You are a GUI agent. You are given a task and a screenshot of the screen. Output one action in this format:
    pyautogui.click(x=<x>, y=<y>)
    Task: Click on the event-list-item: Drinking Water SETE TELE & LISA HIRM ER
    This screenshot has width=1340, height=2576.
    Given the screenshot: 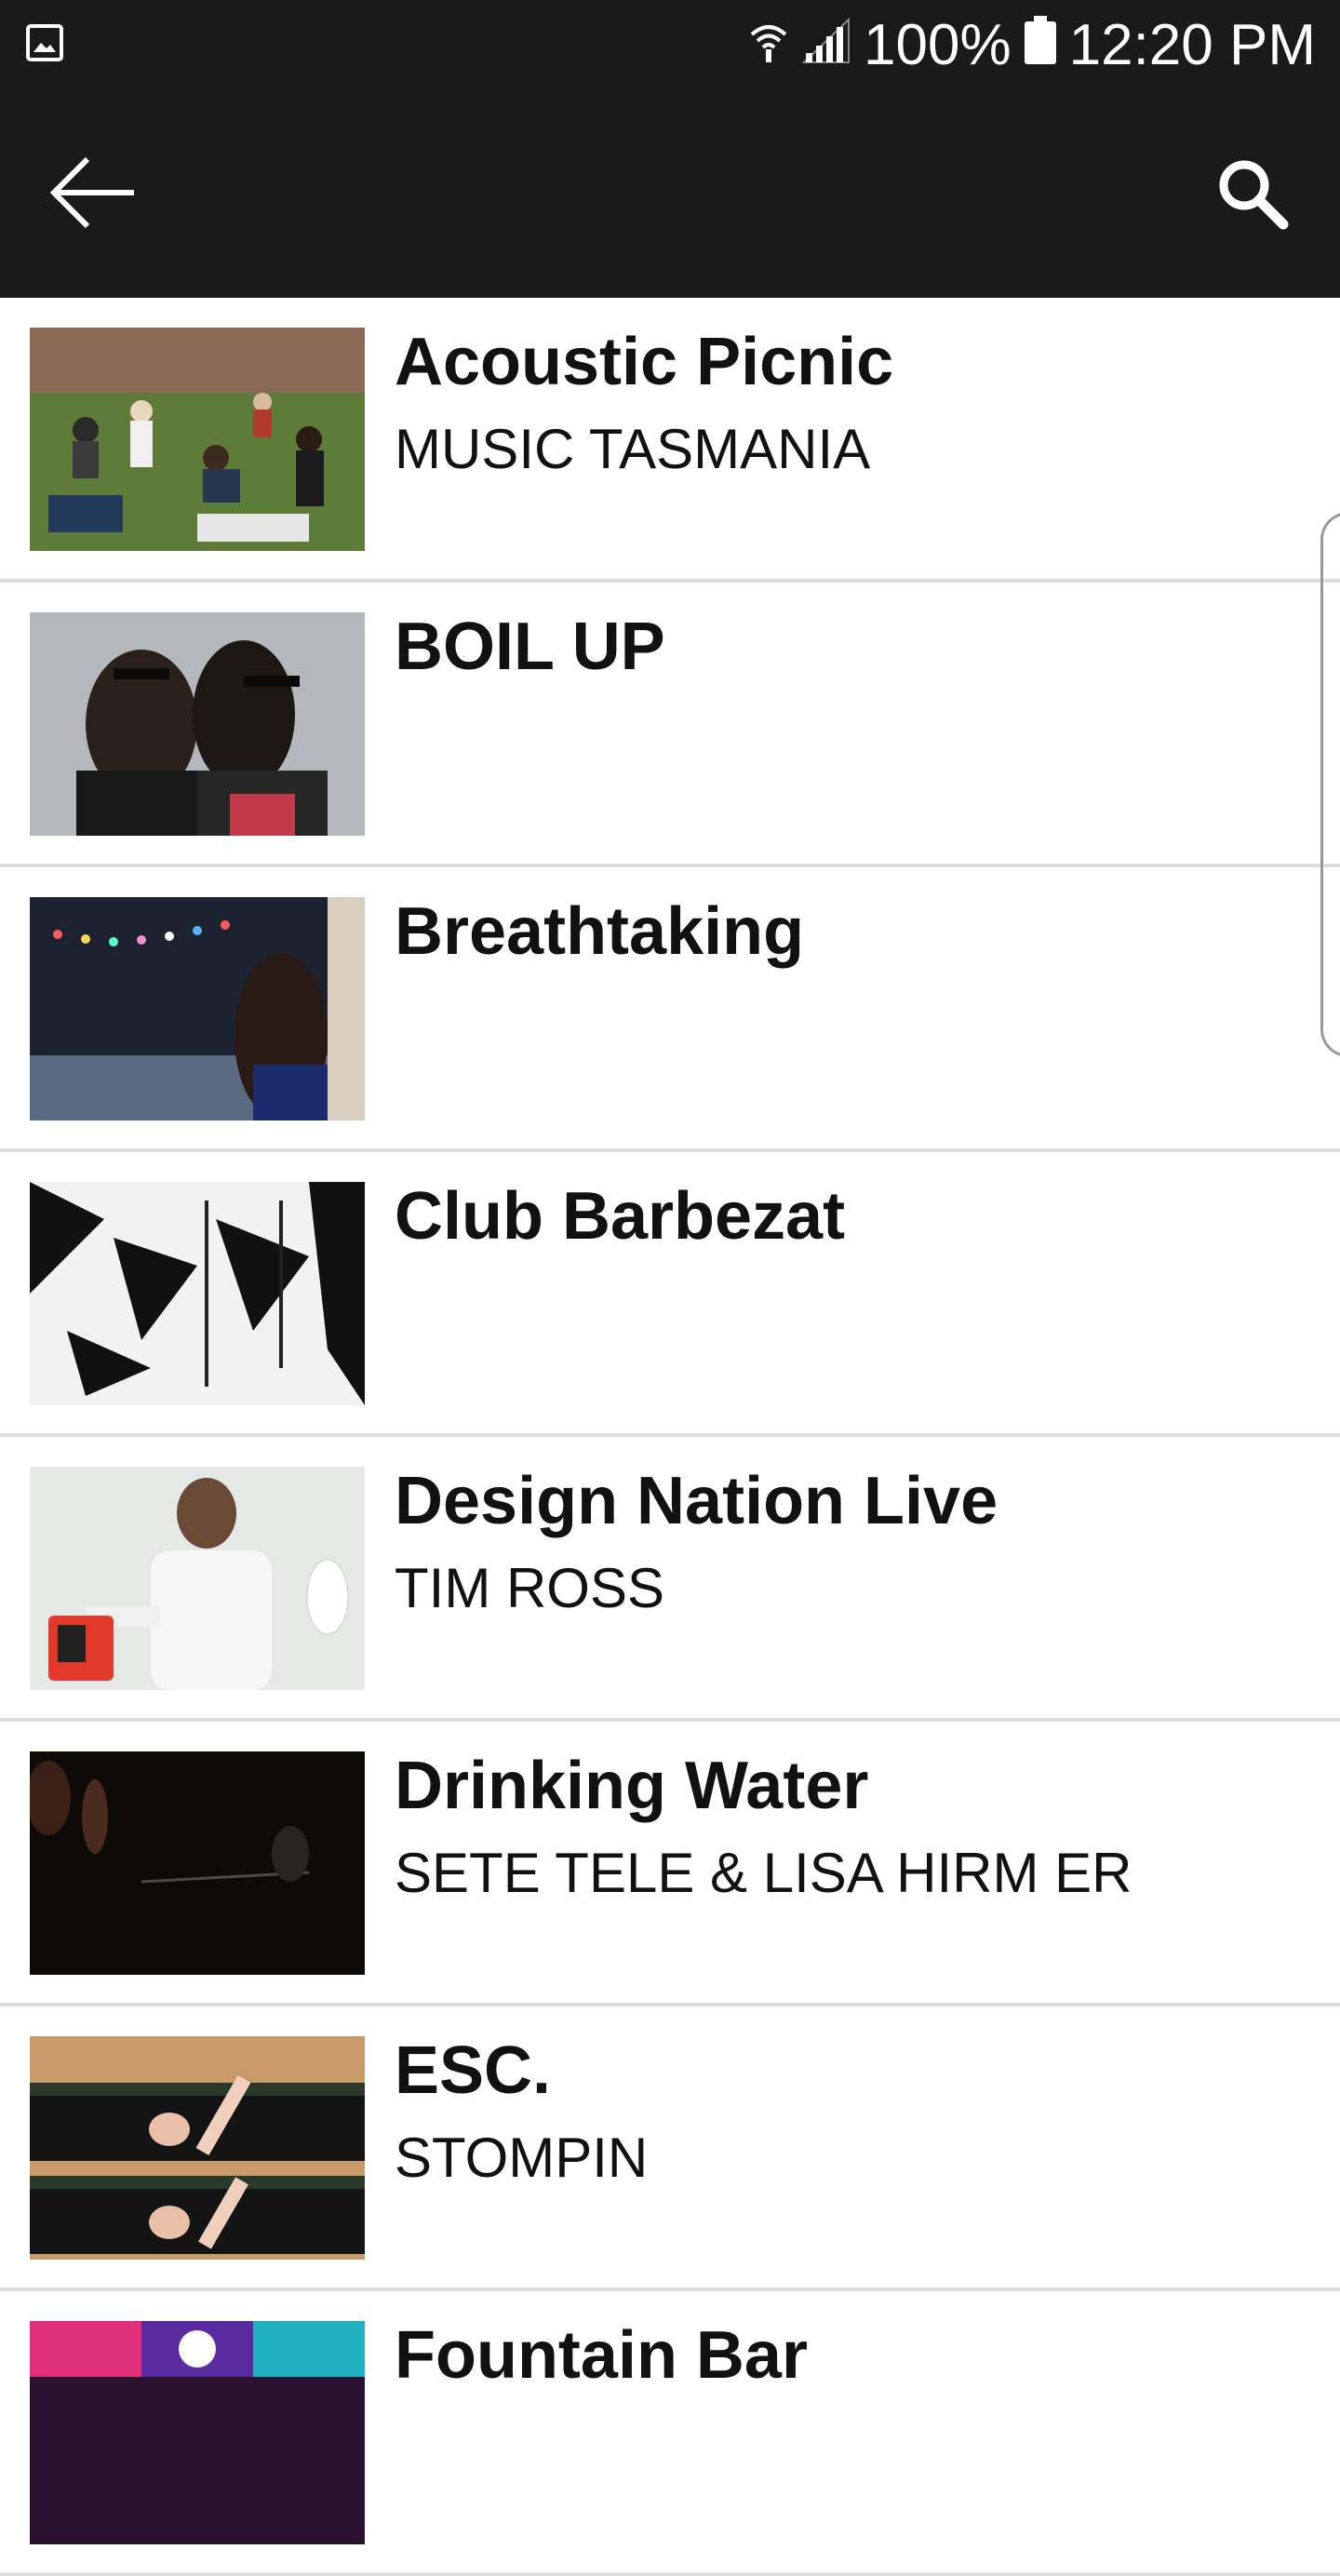 What is the action you would take?
    pyautogui.click(x=670, y=1864)
    